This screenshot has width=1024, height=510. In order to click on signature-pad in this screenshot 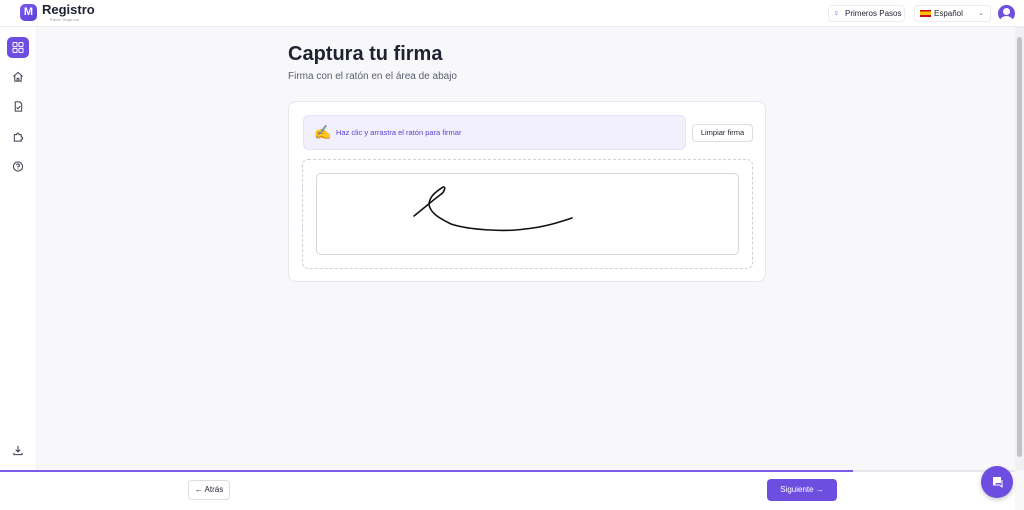, I will do `click(527, 214)`.